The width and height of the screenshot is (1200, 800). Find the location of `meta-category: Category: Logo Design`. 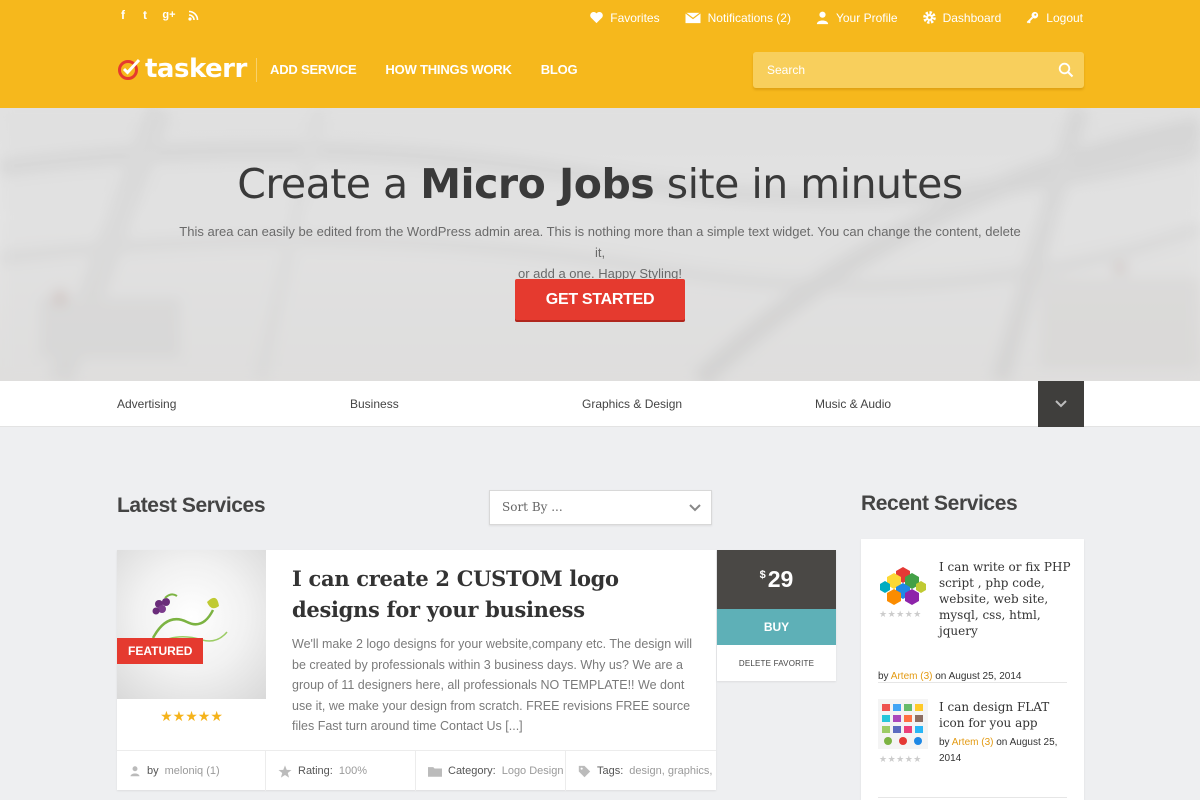

meta-category: Category: Logo Design is located at coordinates (491, 771).